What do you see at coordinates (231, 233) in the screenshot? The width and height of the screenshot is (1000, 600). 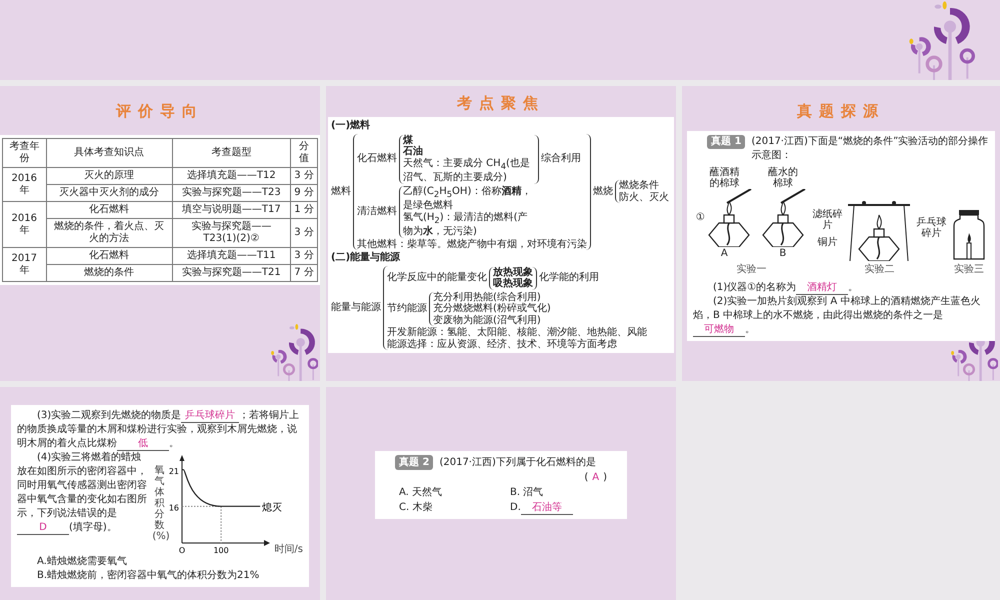 I see `table-cell: 实验与探究题——T23(1)(2)②` at bounding box center [231, 233].